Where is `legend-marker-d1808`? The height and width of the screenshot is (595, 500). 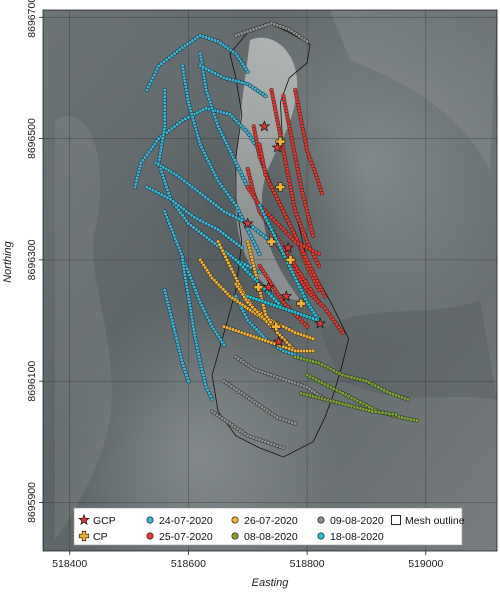
legend-marker-d1808 is located at coordinates (321, 536).